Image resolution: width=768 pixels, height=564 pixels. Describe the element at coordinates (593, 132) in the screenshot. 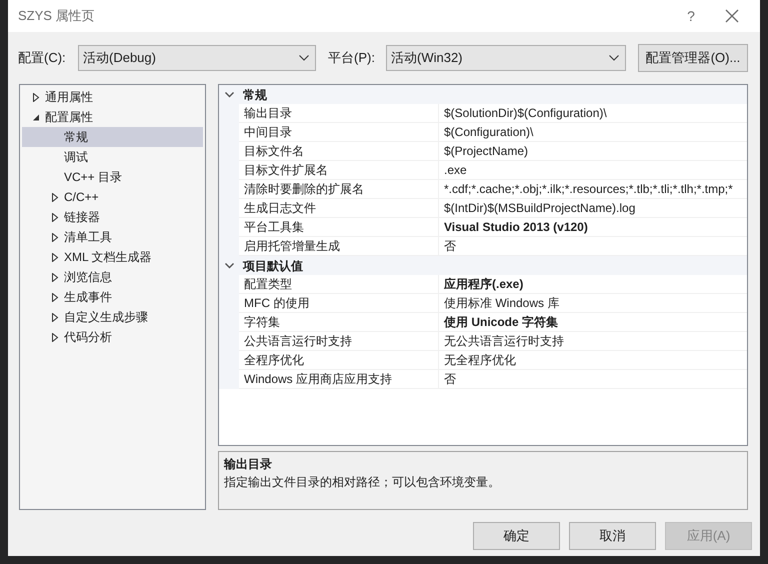

I see `property-value: $(Configuration)\` at that location.